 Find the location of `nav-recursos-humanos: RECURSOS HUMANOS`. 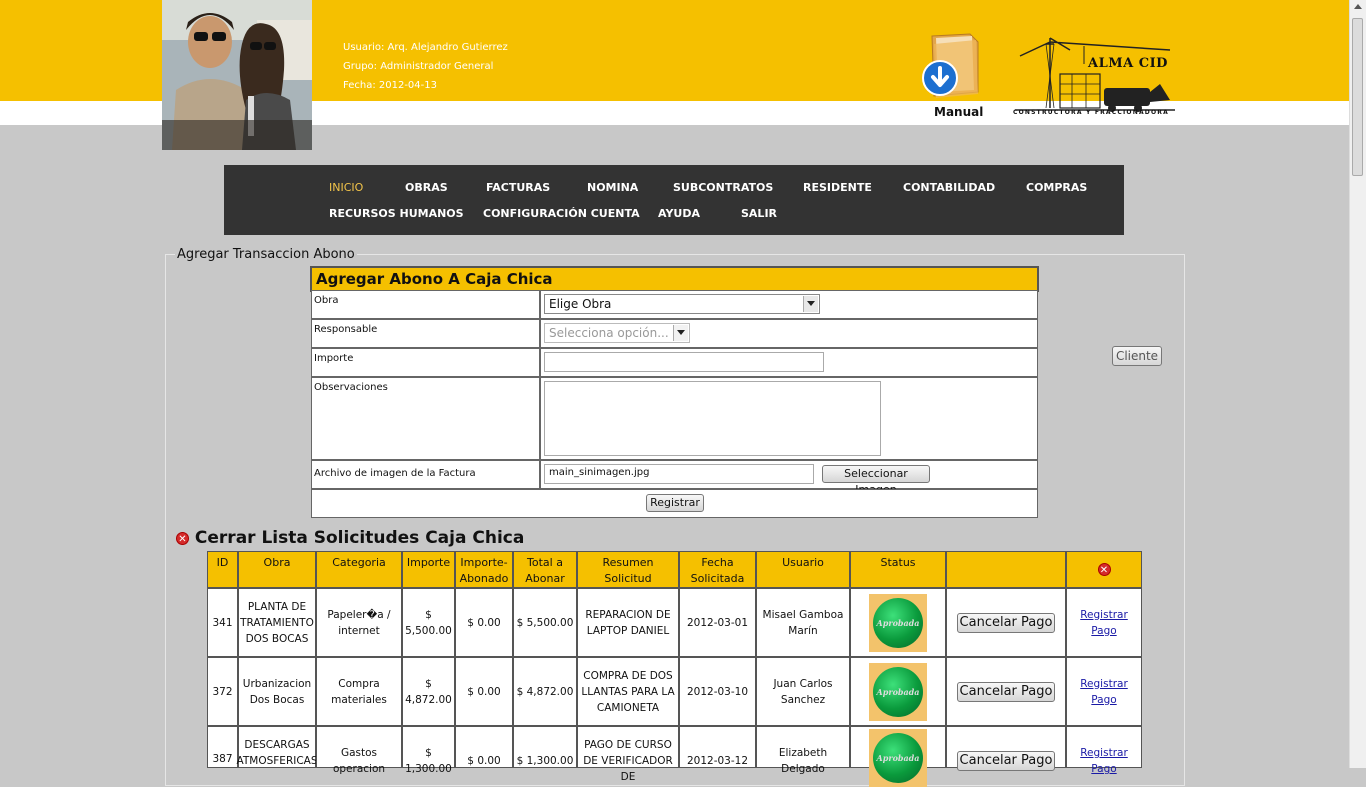

nav-recursos-humanos: RECURSOS HUMANOS is located at coordinates (396, 213).